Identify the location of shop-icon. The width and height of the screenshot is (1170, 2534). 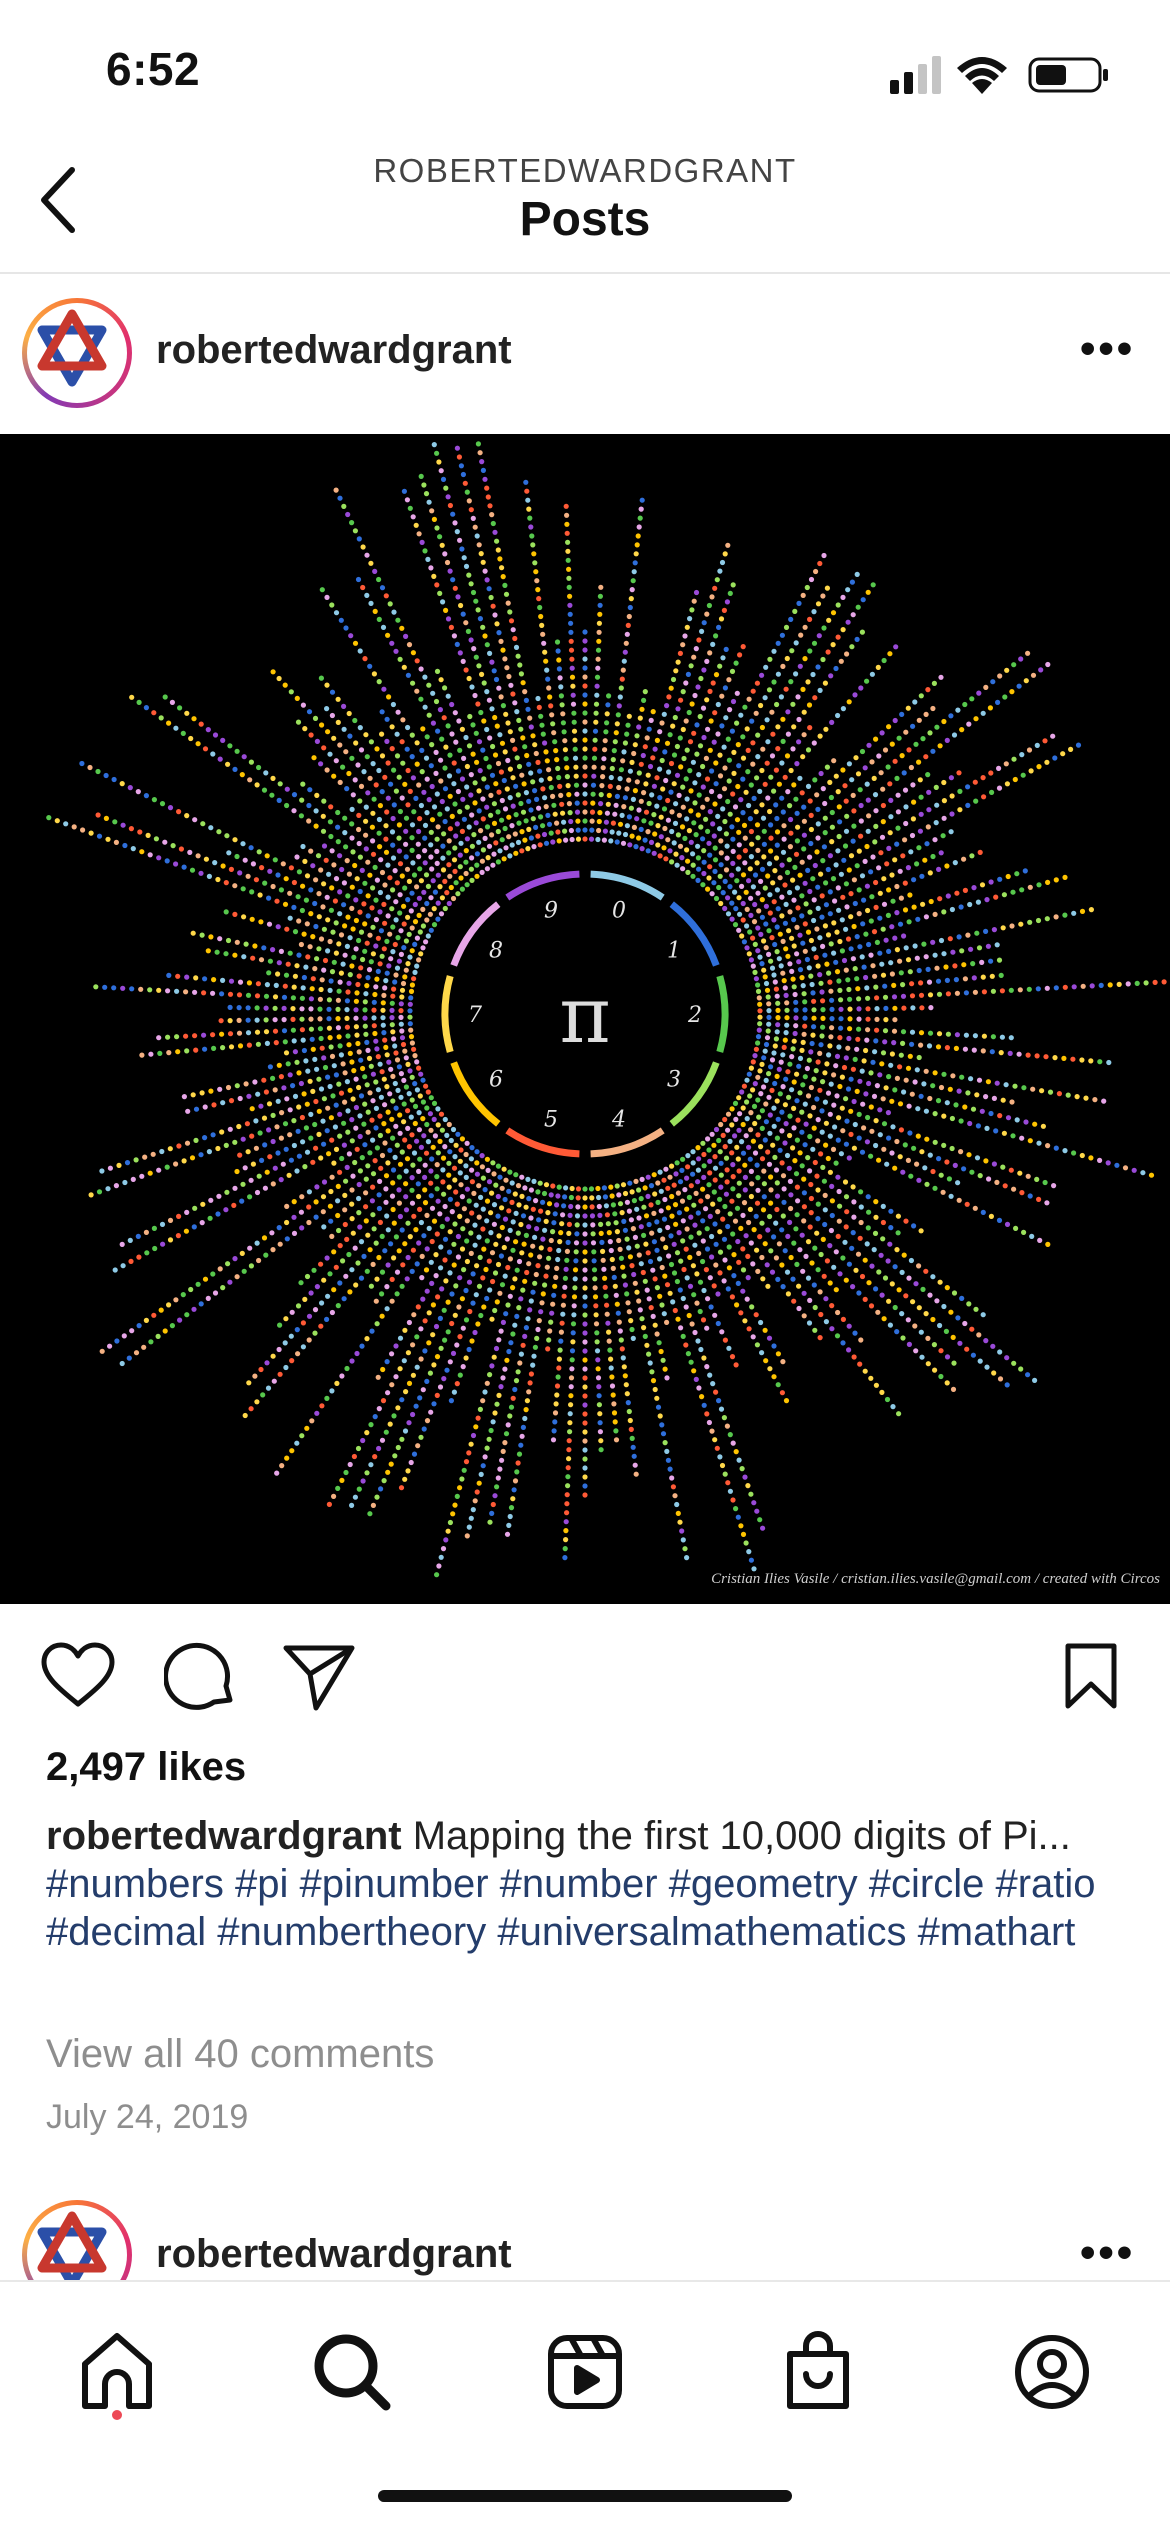
(818, 2370).